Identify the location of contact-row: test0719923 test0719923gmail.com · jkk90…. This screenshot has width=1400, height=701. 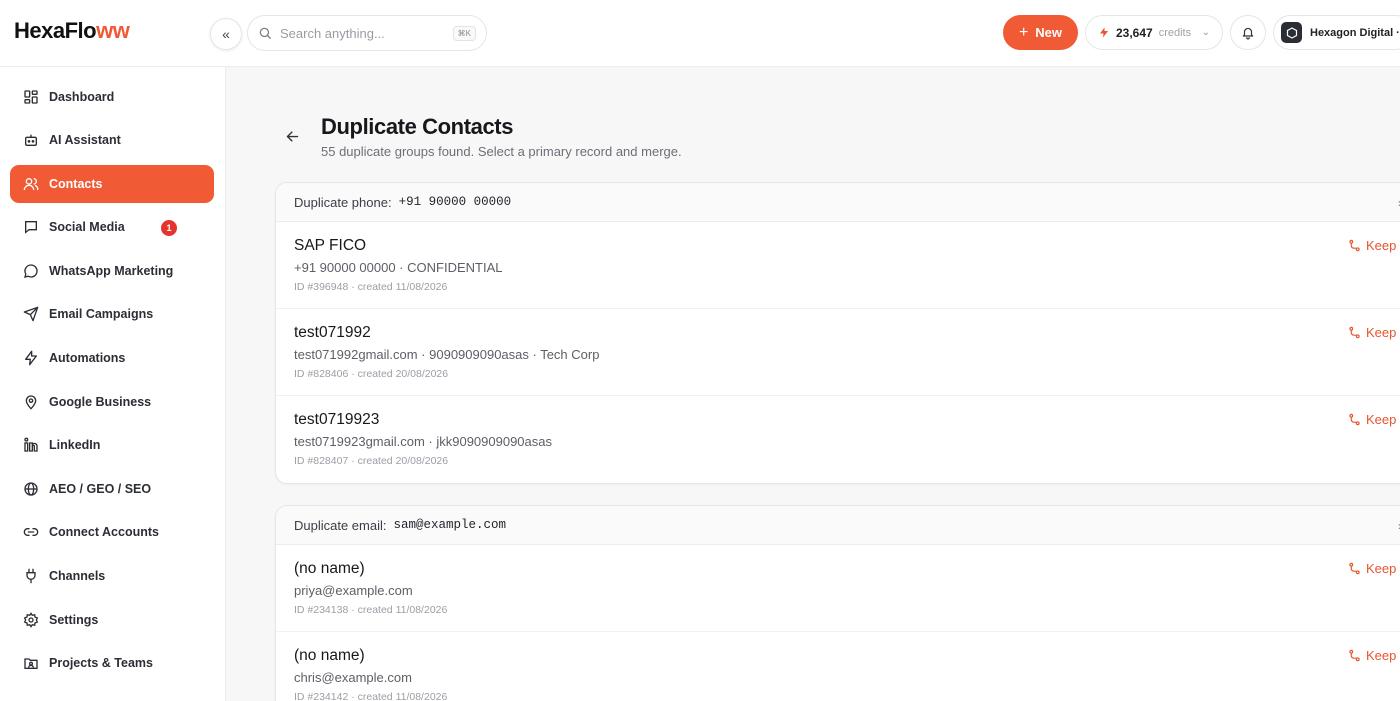
(838, 439).